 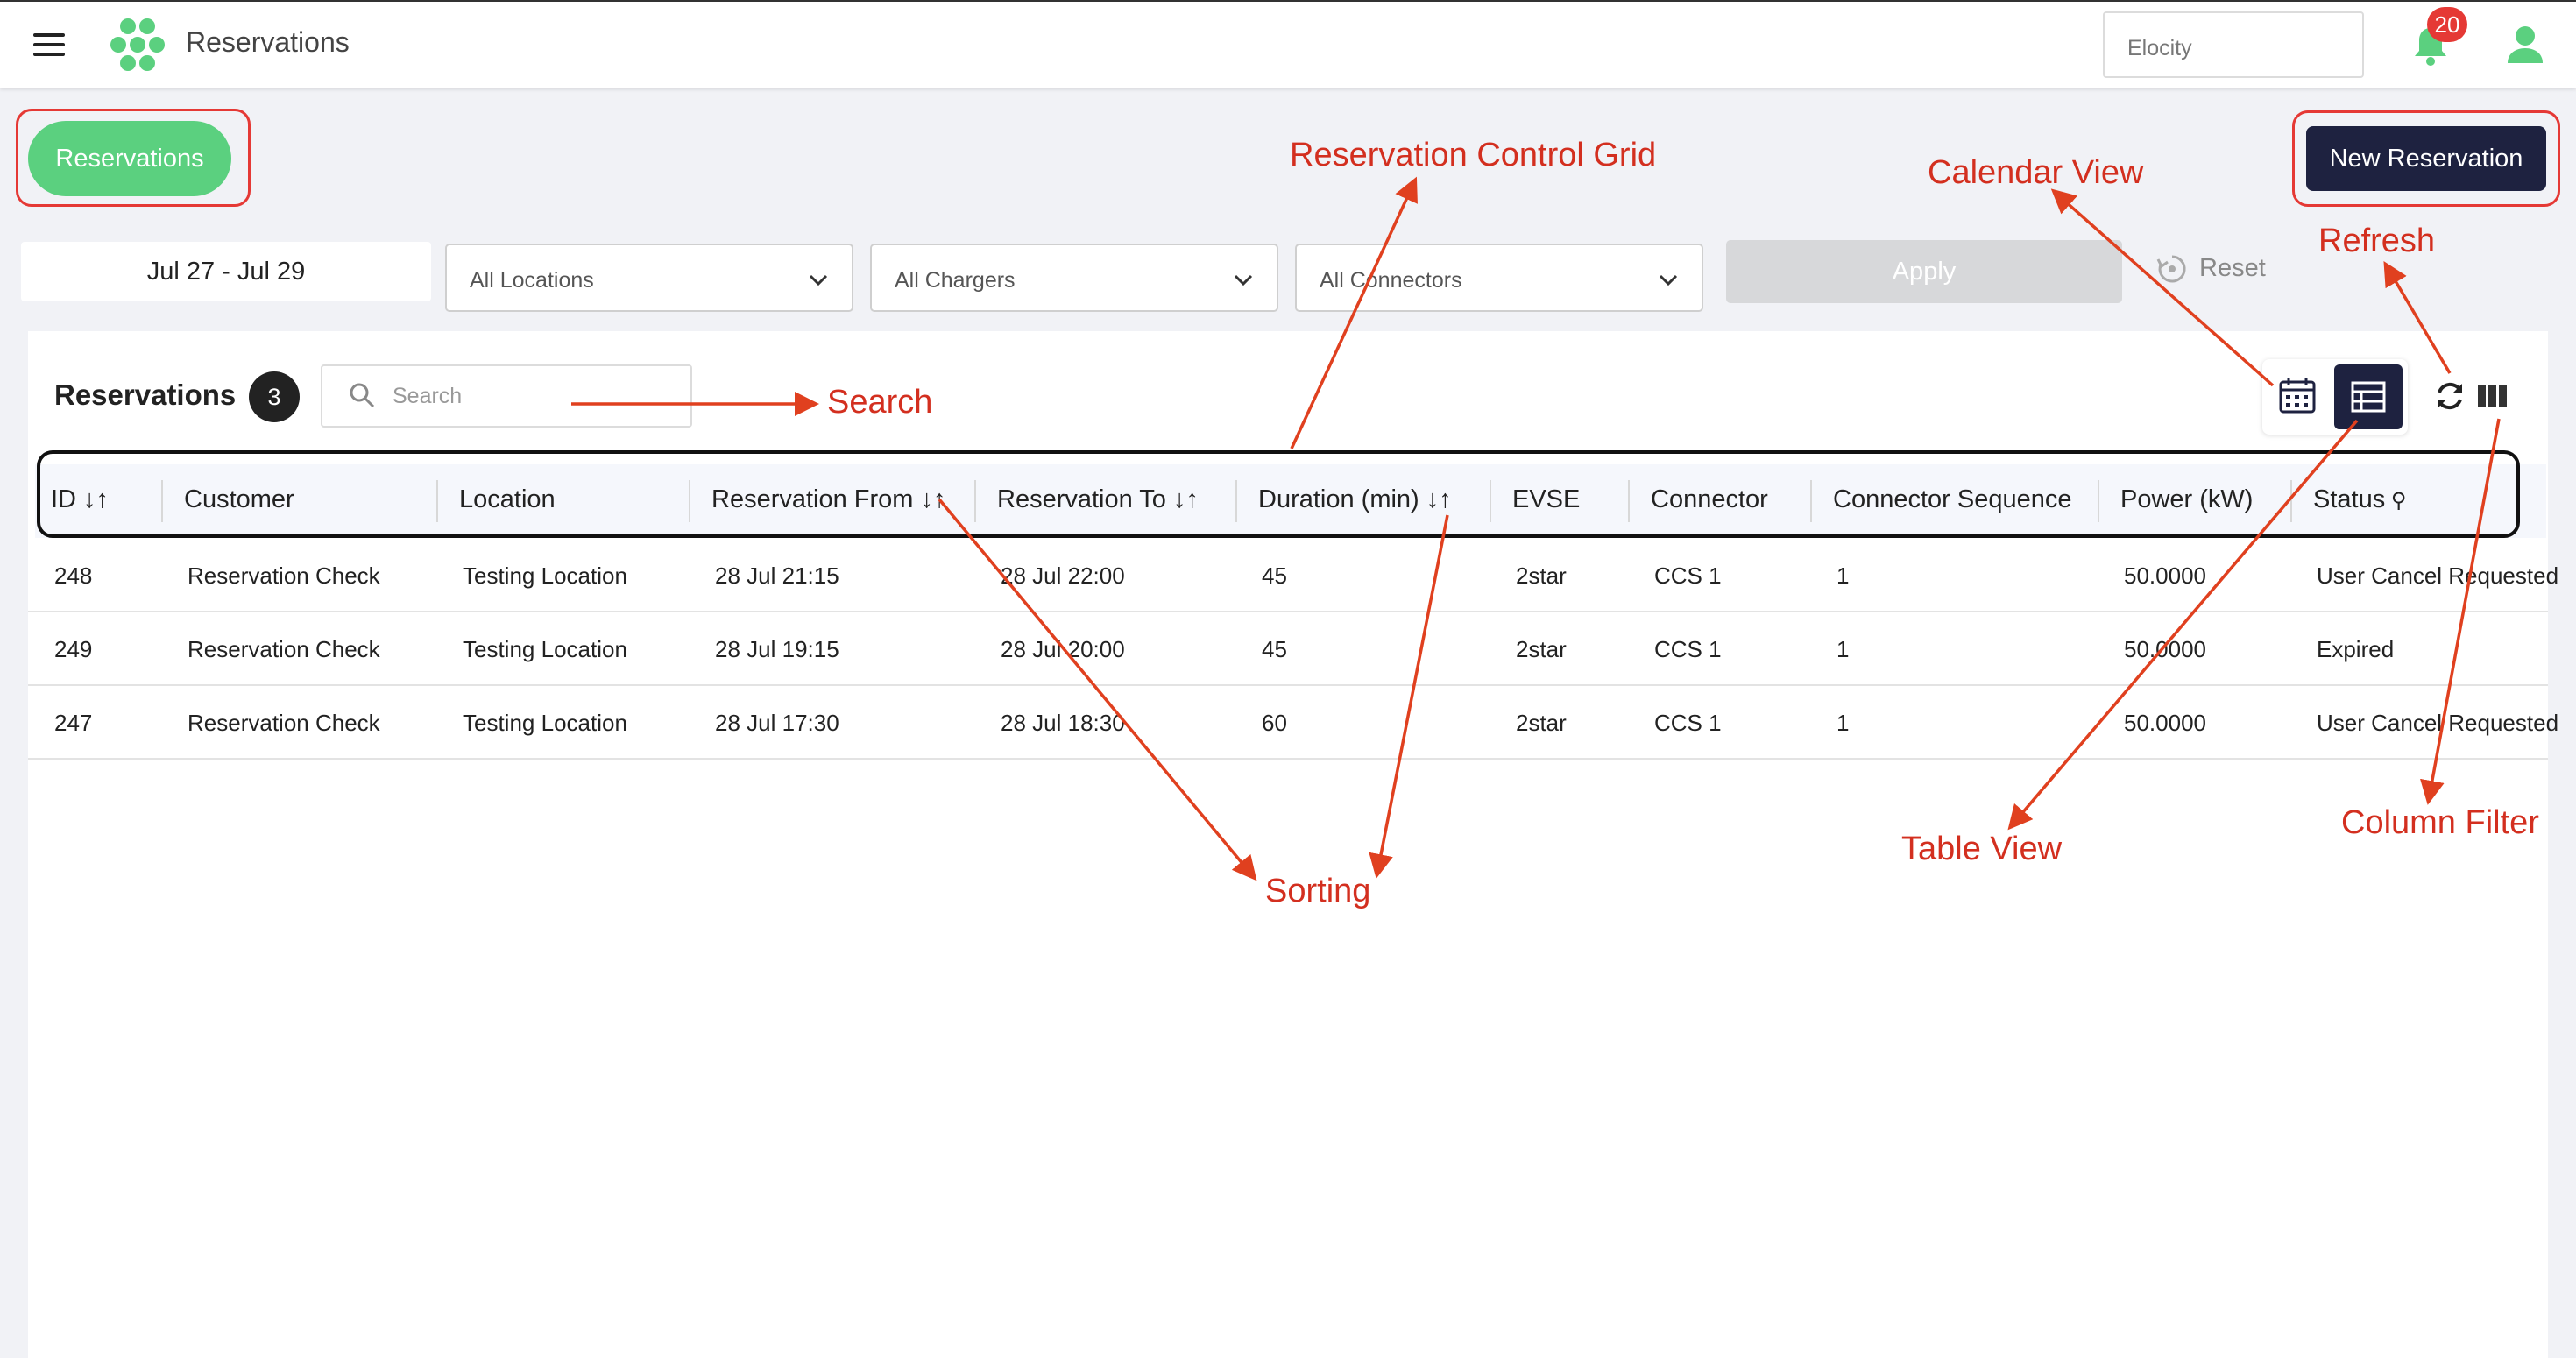 I want to click on notification-badge: 20, so click(x=2447, y=24).